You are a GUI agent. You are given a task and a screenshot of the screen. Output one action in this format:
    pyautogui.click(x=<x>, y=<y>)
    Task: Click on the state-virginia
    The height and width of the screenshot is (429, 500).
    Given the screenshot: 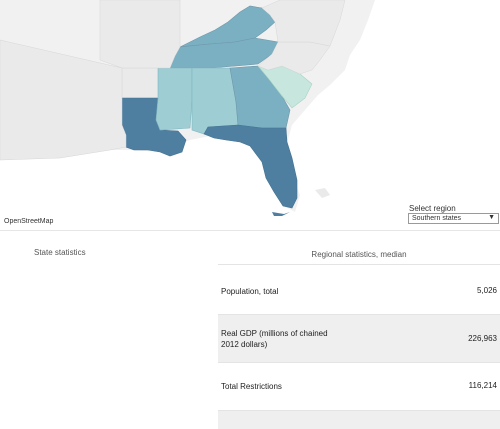 What is the action you would take?
    pyautogui.click(x=303, y=23)
    